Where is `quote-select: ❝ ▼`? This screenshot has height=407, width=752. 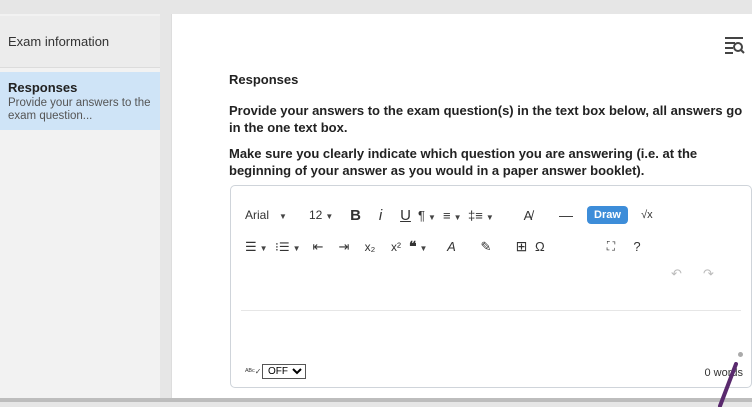
quote-select: ❝ ▼ is located at coordinates (424, 246).